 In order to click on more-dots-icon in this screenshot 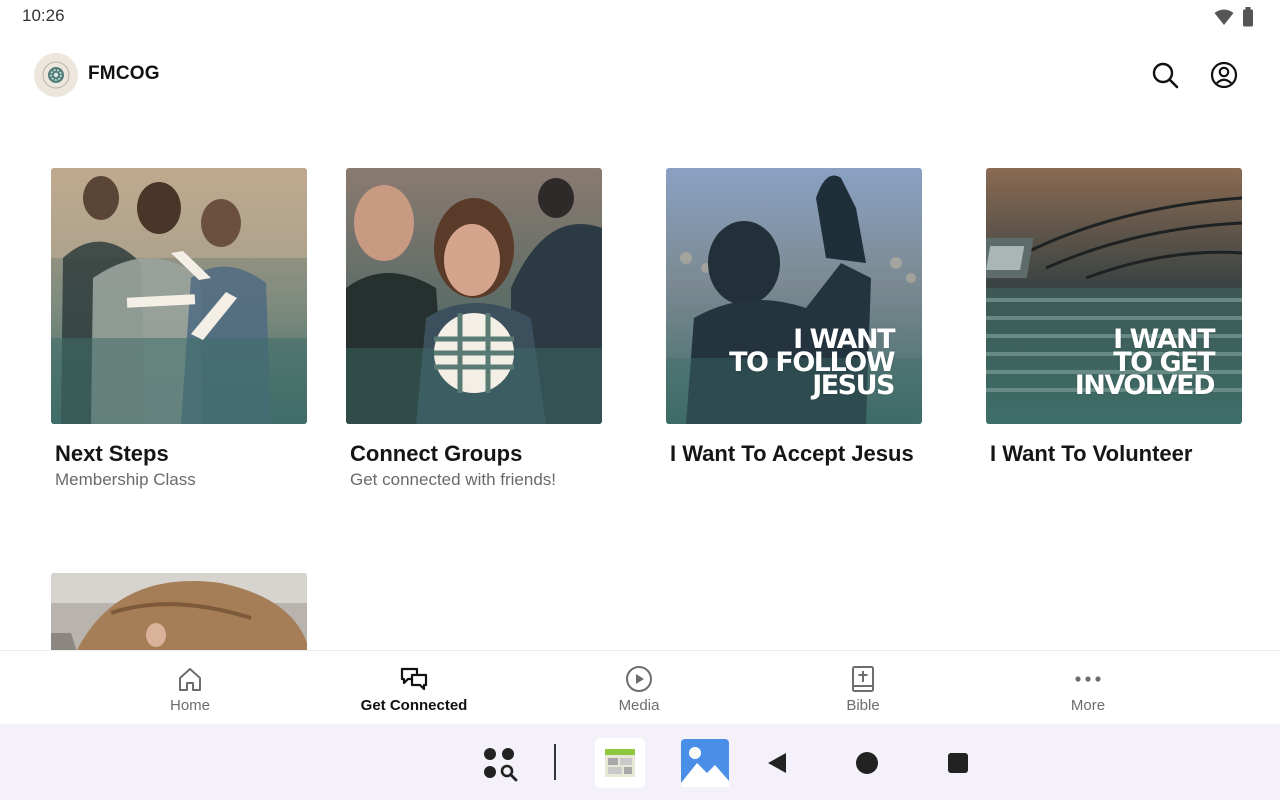, I will do `click(1088, 679)`.